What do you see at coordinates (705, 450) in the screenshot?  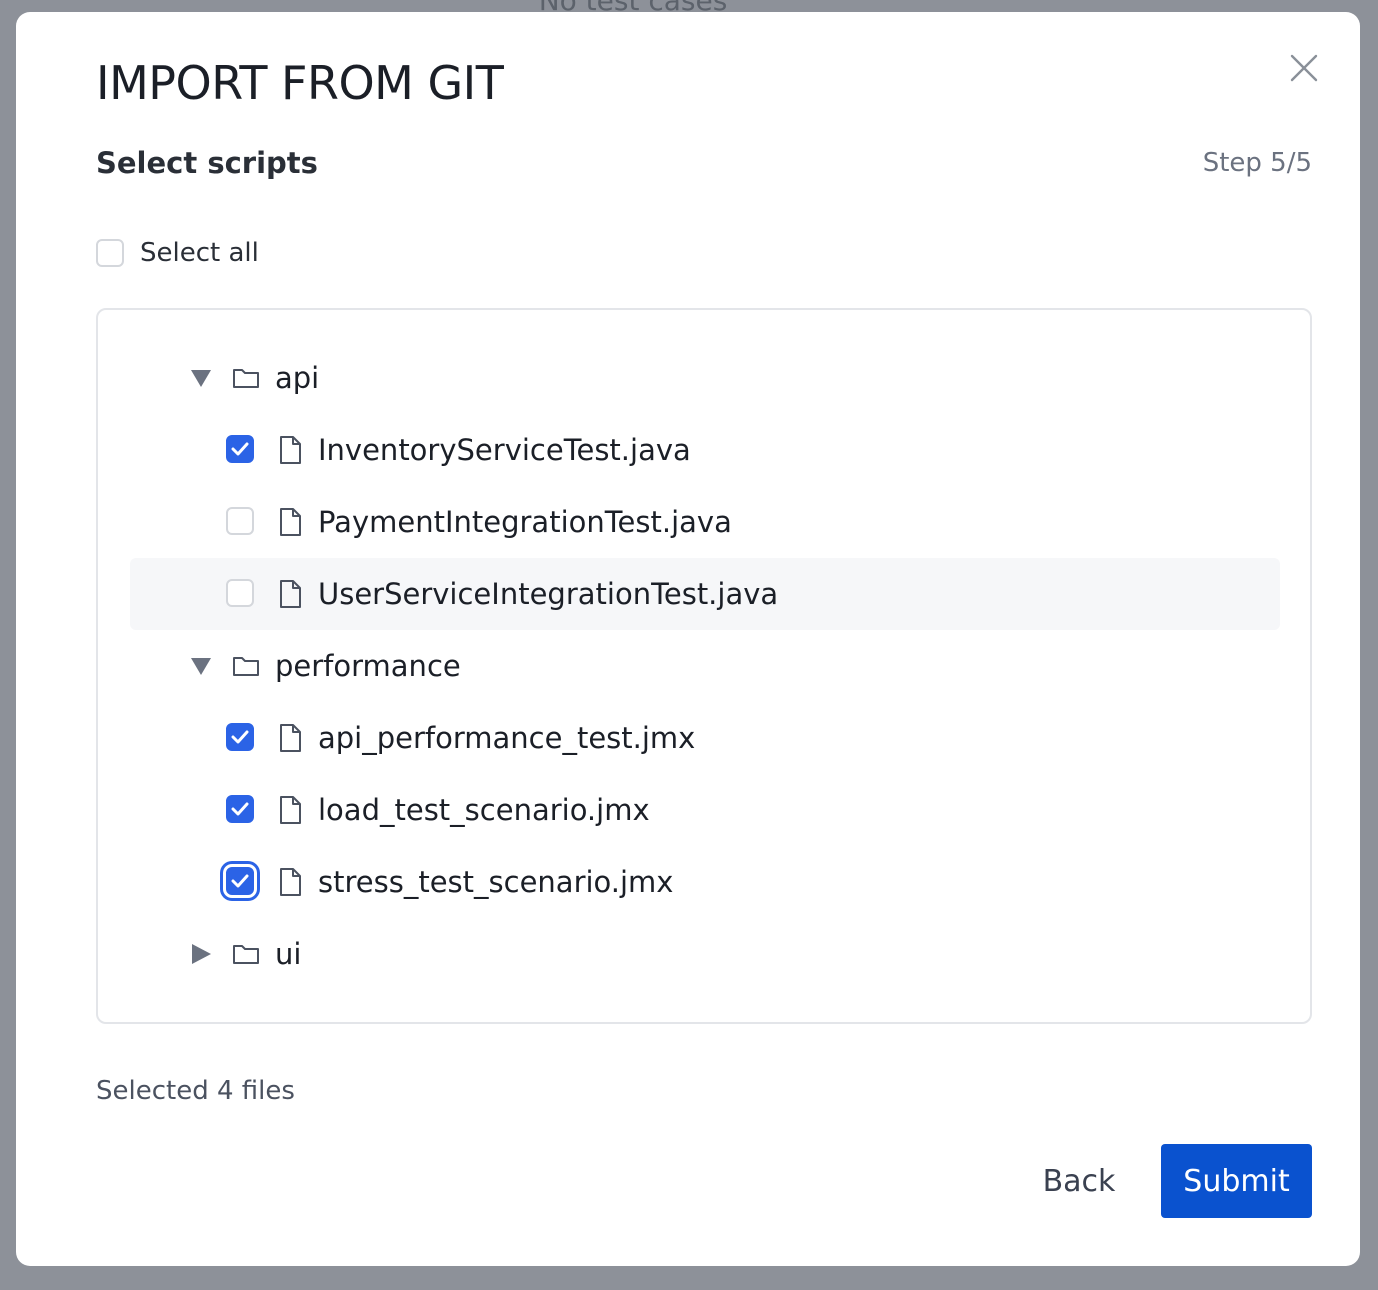 I see `tree-file-row: InventoryServiceTest.java` at bounding box center [705, 450].